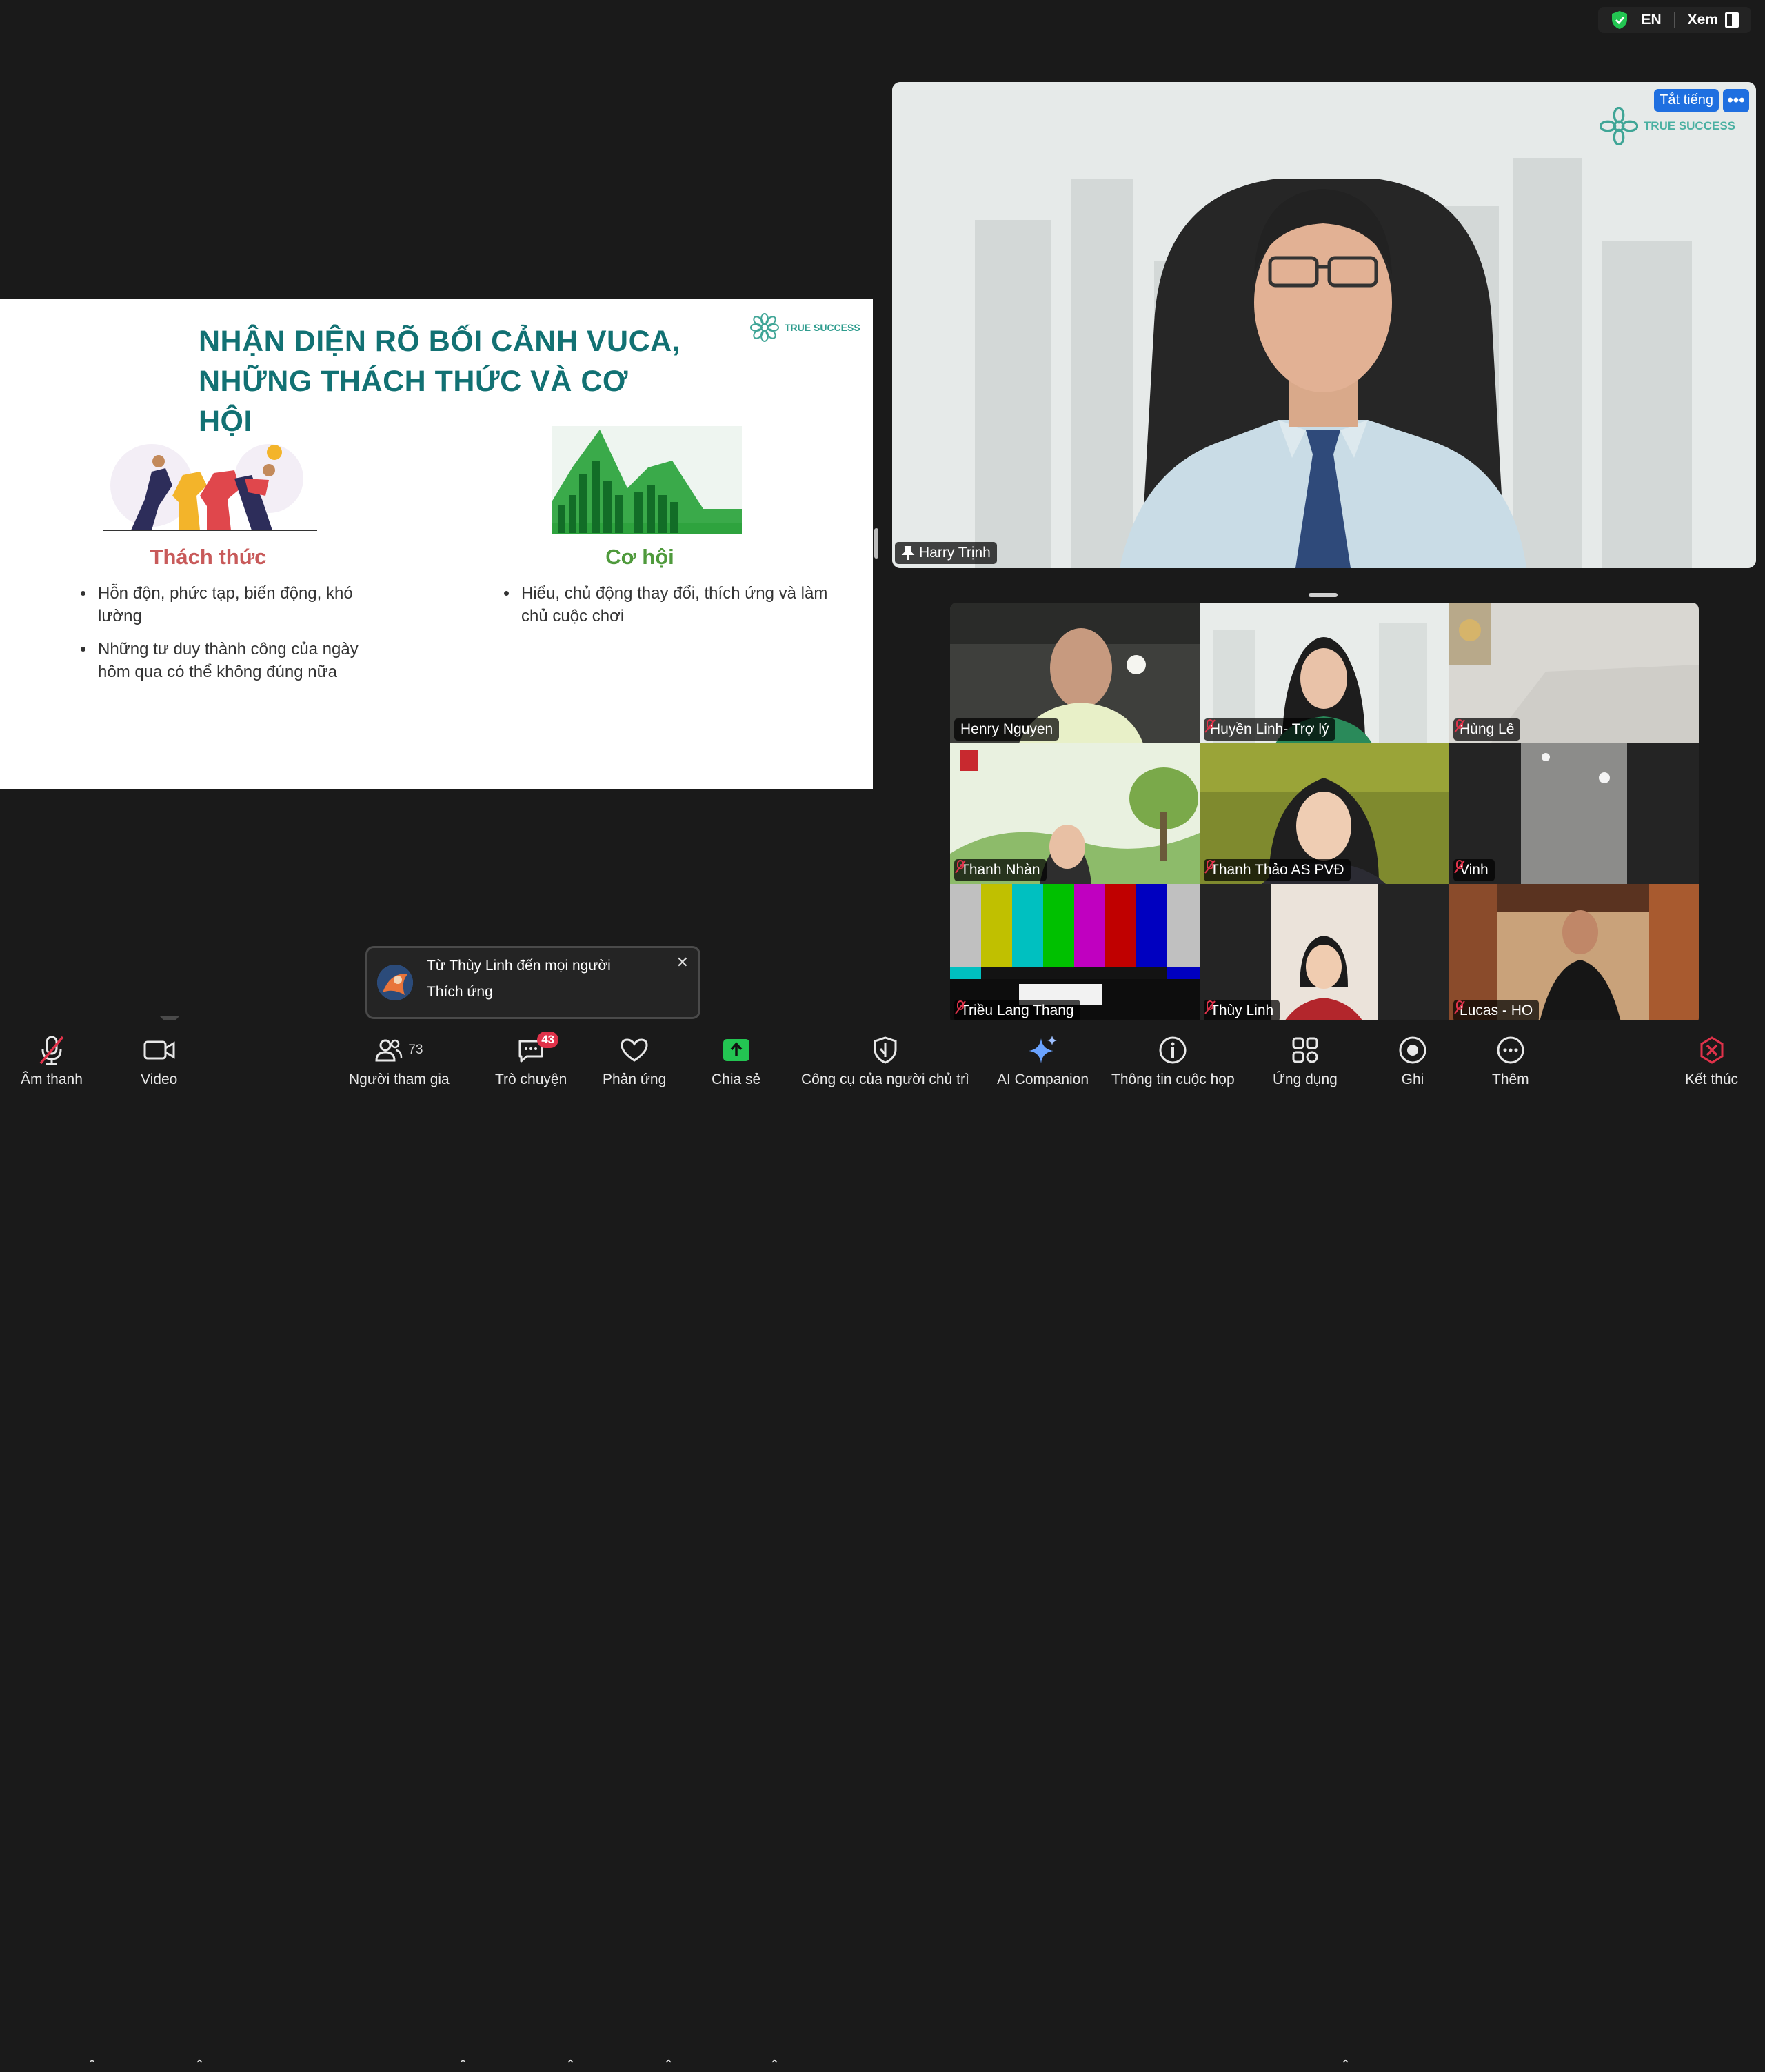 The height and width of the screenshot is (2072, 1765). I want to click on participant-tile: Vinh, so click(1574, 813).